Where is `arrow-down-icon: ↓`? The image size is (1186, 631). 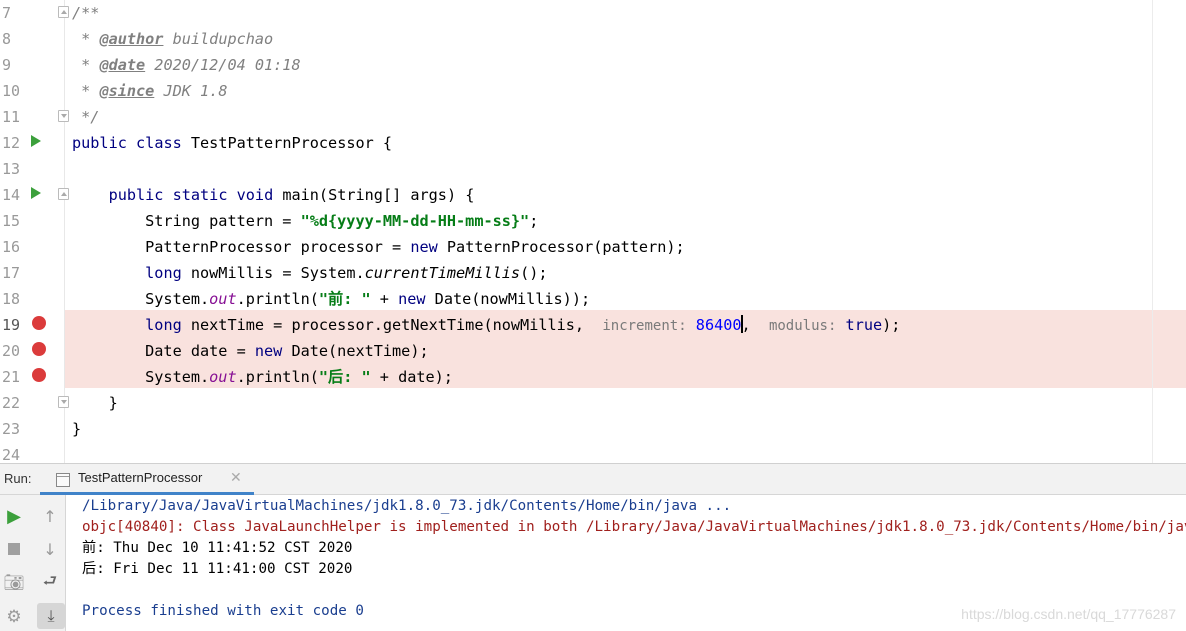
arrow-down-icon: ↓ is located at coordinates (50, 549).